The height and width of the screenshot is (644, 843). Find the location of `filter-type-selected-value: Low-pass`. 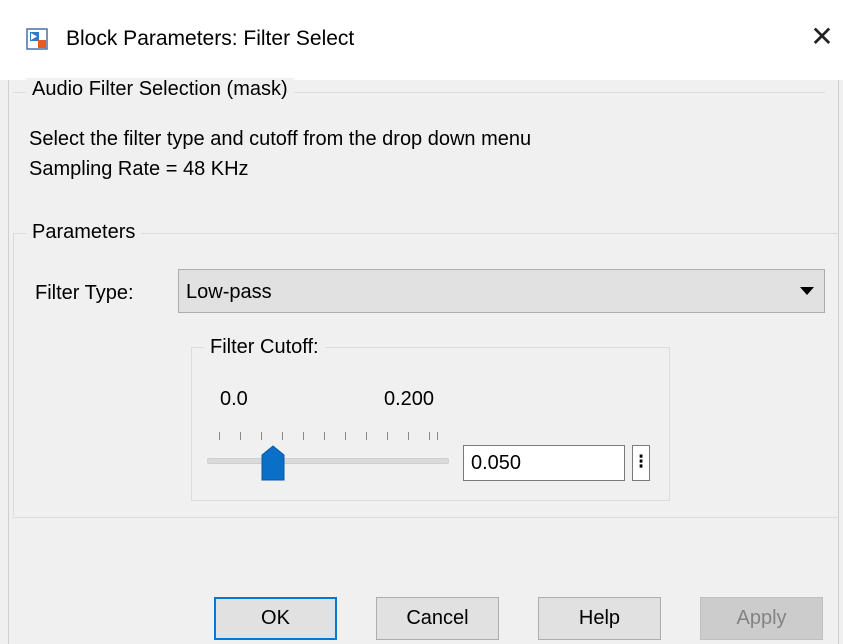

filter-type-selected-value: Low-pass is located at coordinates (229, 292).